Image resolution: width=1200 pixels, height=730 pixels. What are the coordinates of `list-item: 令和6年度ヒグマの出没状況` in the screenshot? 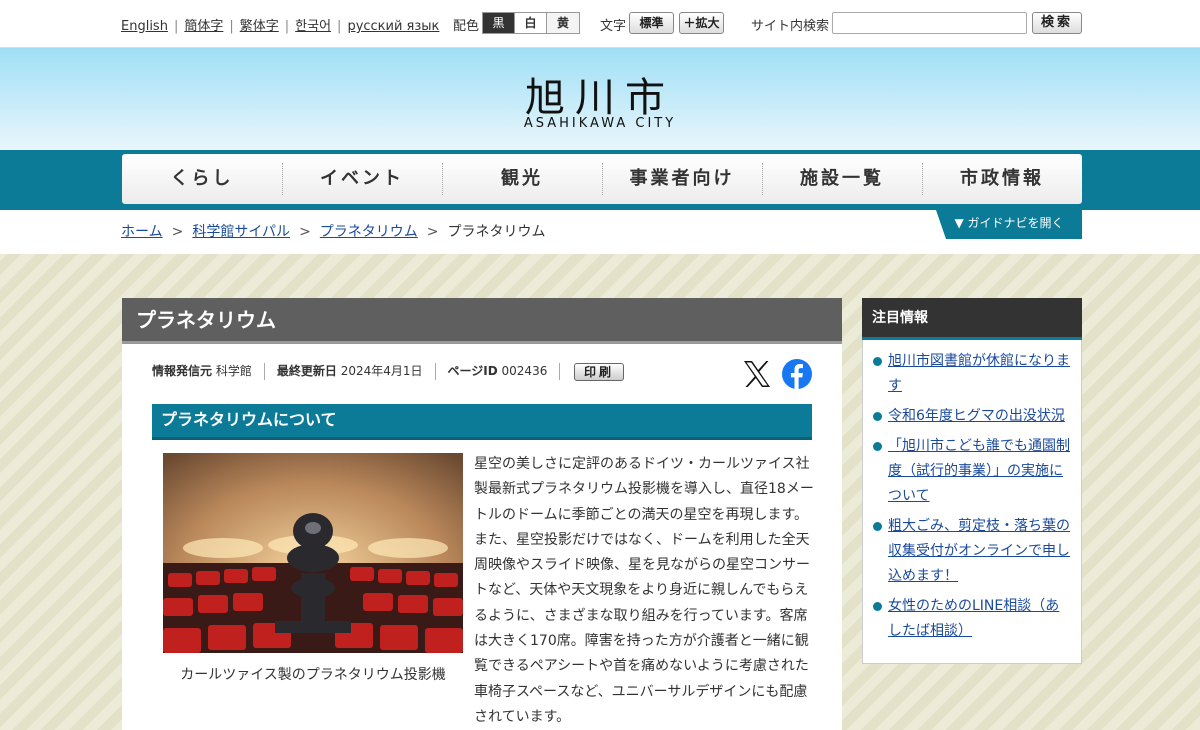 It's located at (971, 416).